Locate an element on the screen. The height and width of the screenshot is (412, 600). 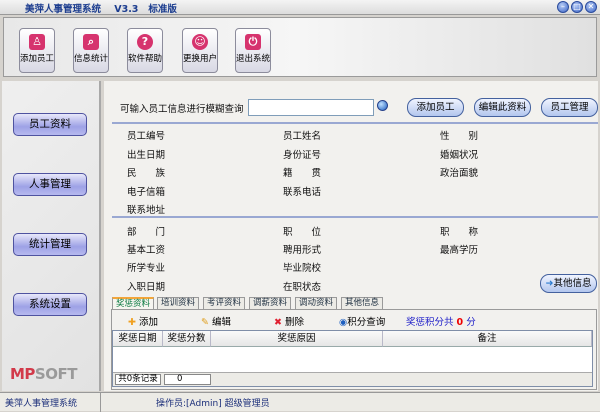
tab-4: 调动资料 is located at coordinates (316, 303).